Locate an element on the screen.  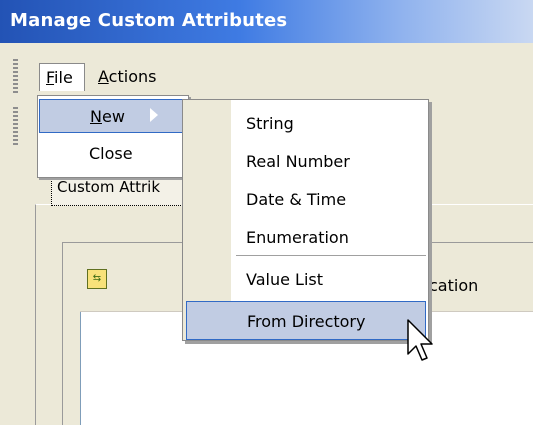
submenu-arrow-icon is located at coordinates (154, 115).